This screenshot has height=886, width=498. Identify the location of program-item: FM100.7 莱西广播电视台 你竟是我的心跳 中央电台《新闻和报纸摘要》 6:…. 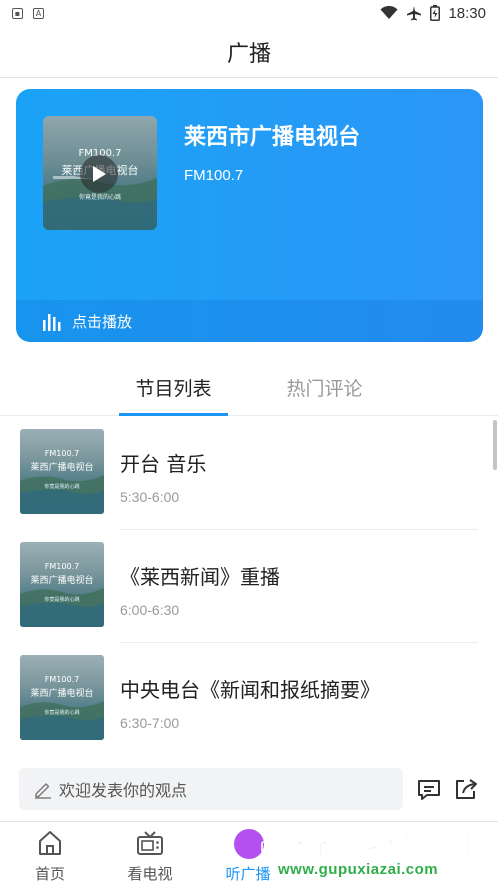
(249, 699).